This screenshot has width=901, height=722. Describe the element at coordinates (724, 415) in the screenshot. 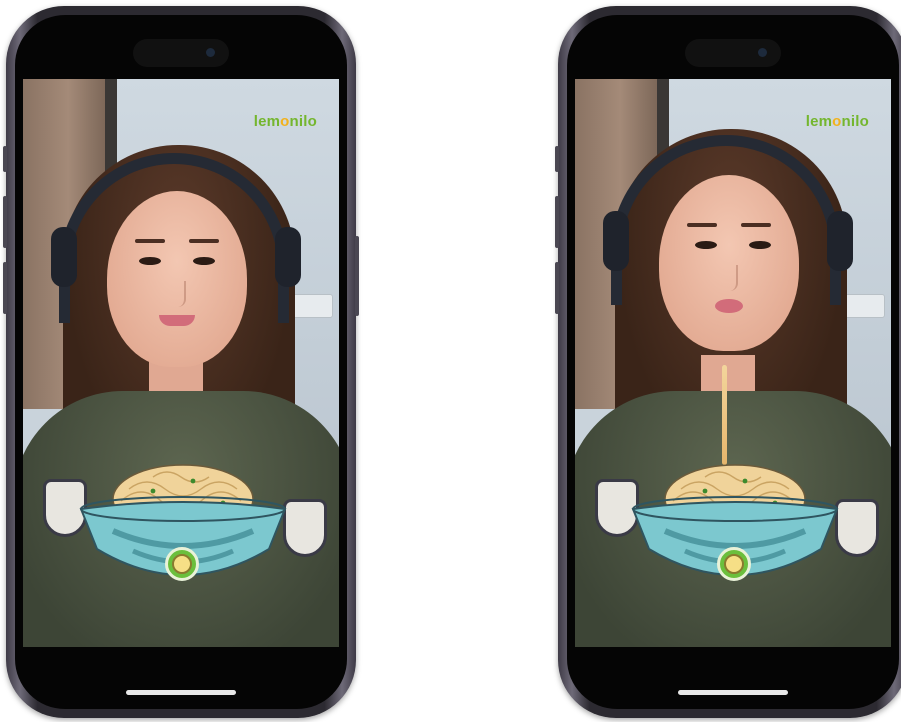

I see `slurped-noodle-strand` at that location.